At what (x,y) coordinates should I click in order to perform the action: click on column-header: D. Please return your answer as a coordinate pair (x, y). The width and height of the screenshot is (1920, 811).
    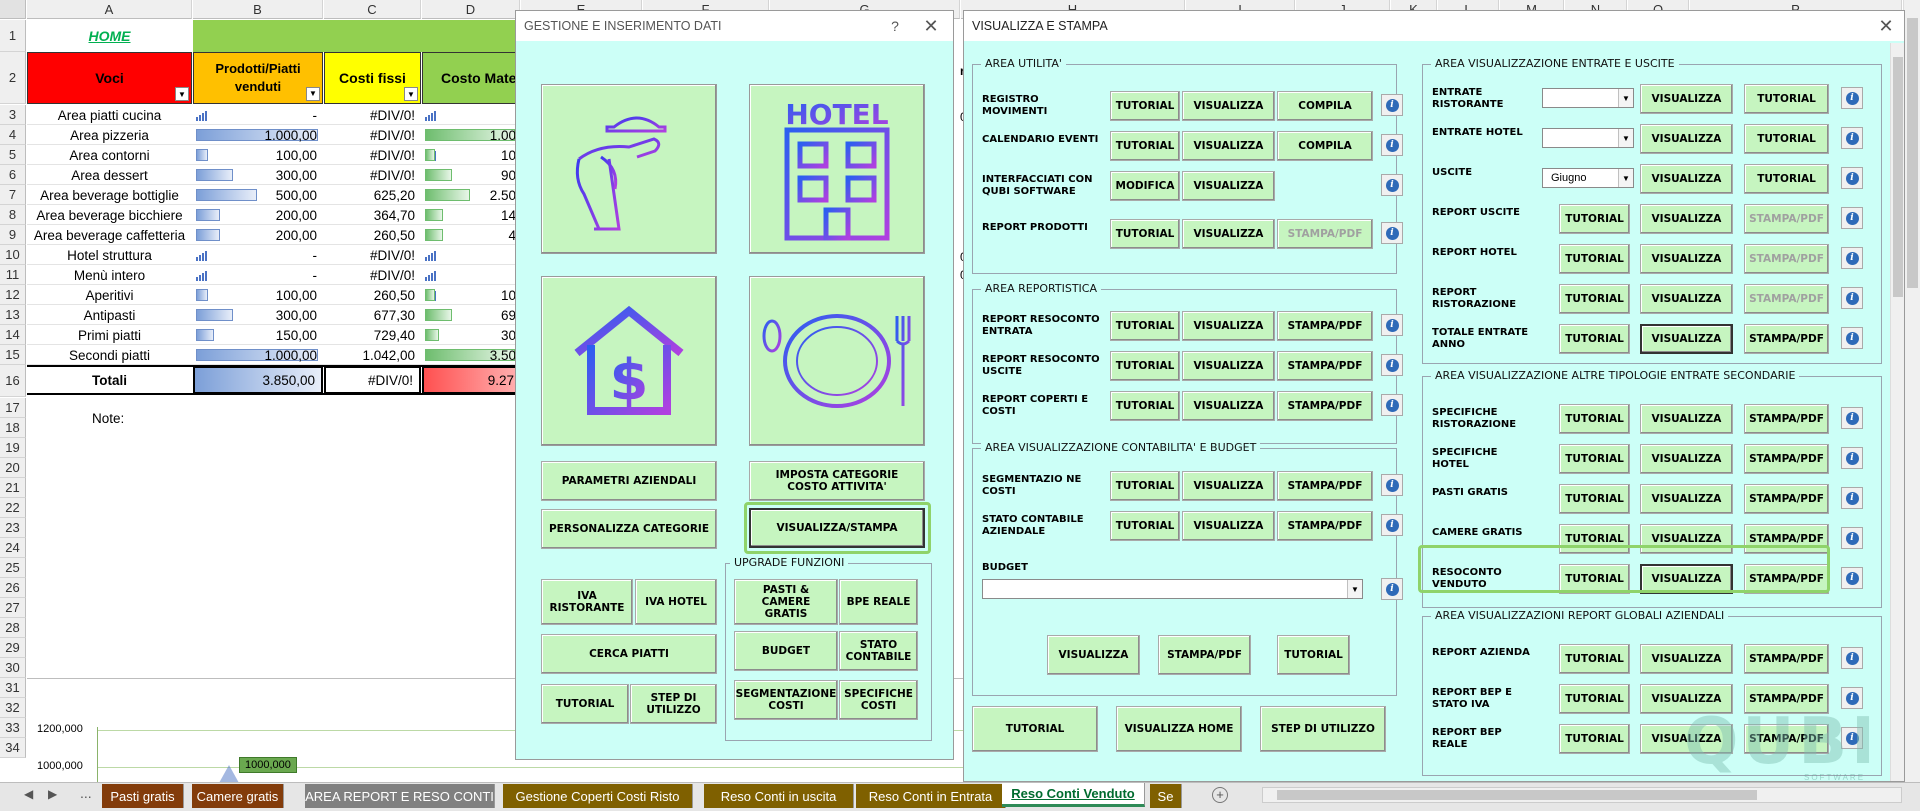
    Looking at the image, I should click on (471, 9).